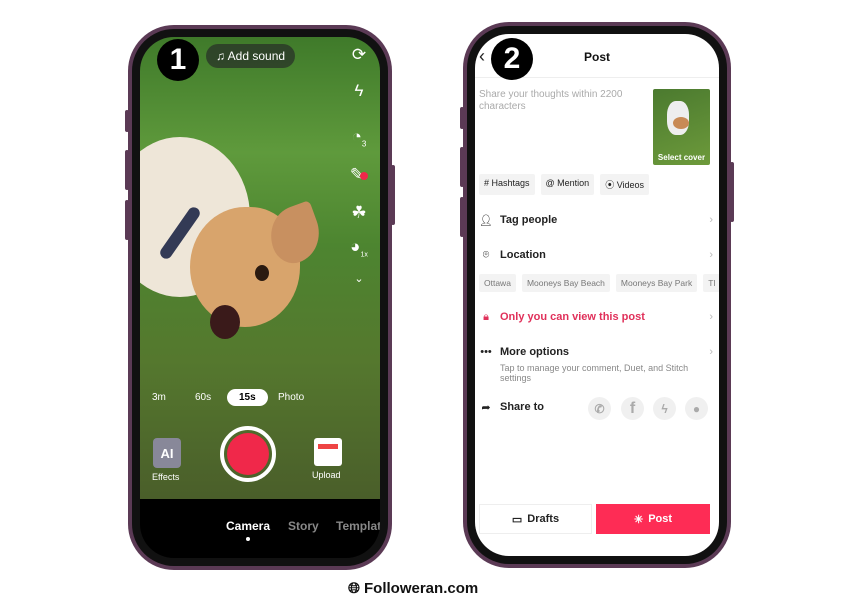  Describe the element at coordinates (565, 283) in the screenshot. I see `location-chip: Mooneys Bay Beach` at that location.